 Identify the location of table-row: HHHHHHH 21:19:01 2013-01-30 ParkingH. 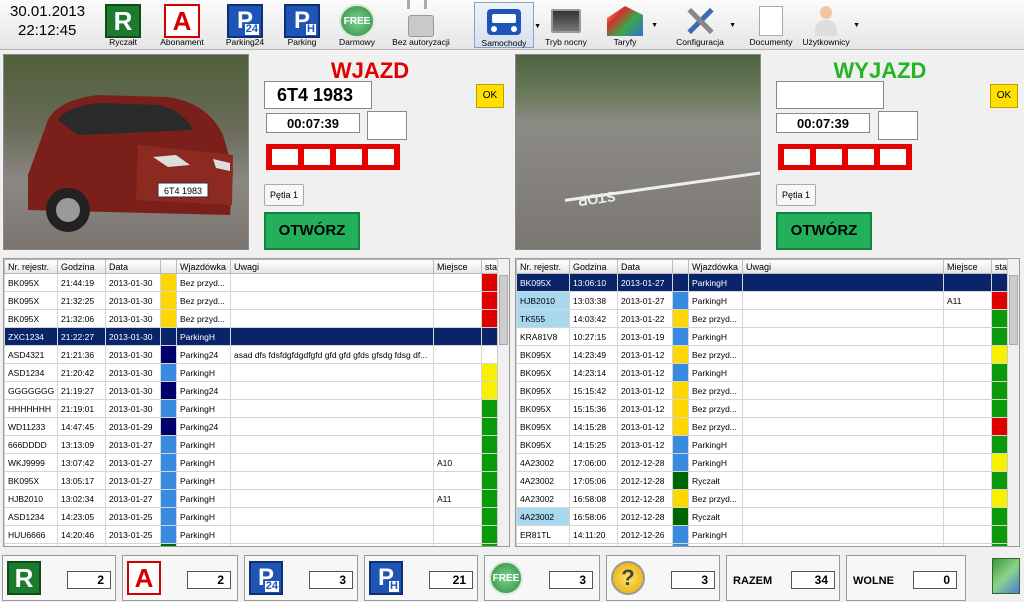
(251, 408).